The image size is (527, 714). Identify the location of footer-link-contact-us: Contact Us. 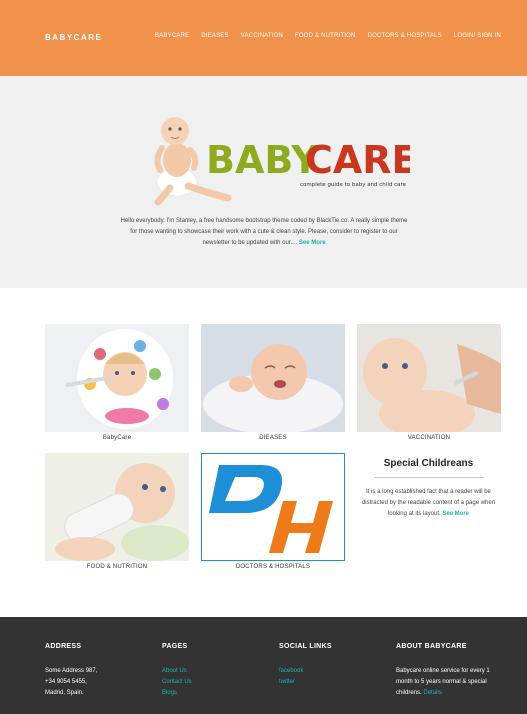
(177, 682).